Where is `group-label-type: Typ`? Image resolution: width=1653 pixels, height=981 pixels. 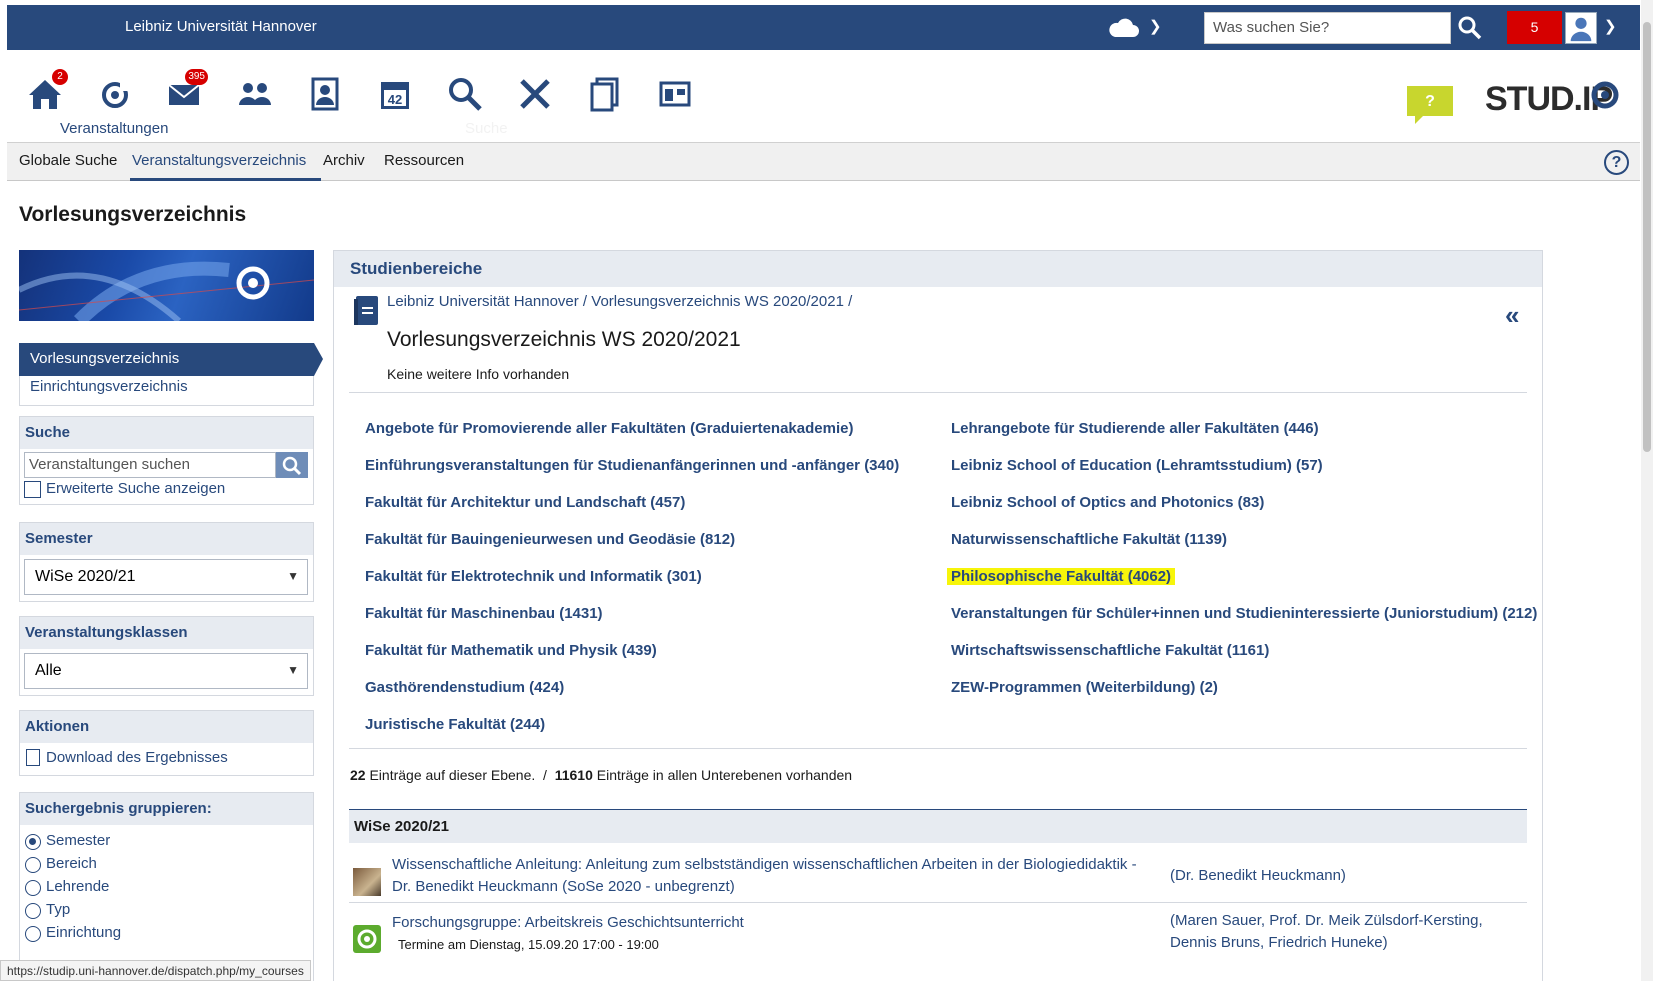
group-label-type: Typ is located at coordinates (58, 909).